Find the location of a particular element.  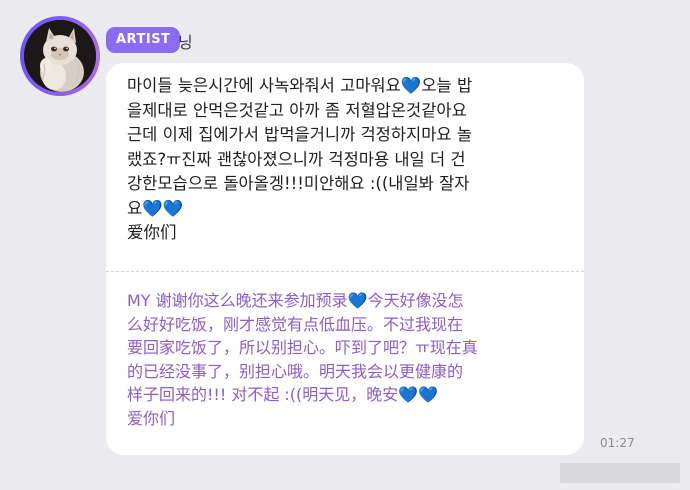

author-name: 닝 is located at coordinates (185, 41).